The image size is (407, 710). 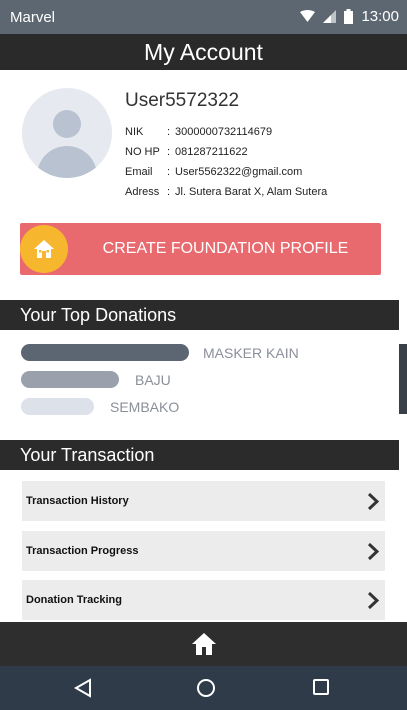 What do you see at coordinates (145, 406) in the screenshot?
I see `donation-label: SEMBAKO` at bounding box center [145, 406].